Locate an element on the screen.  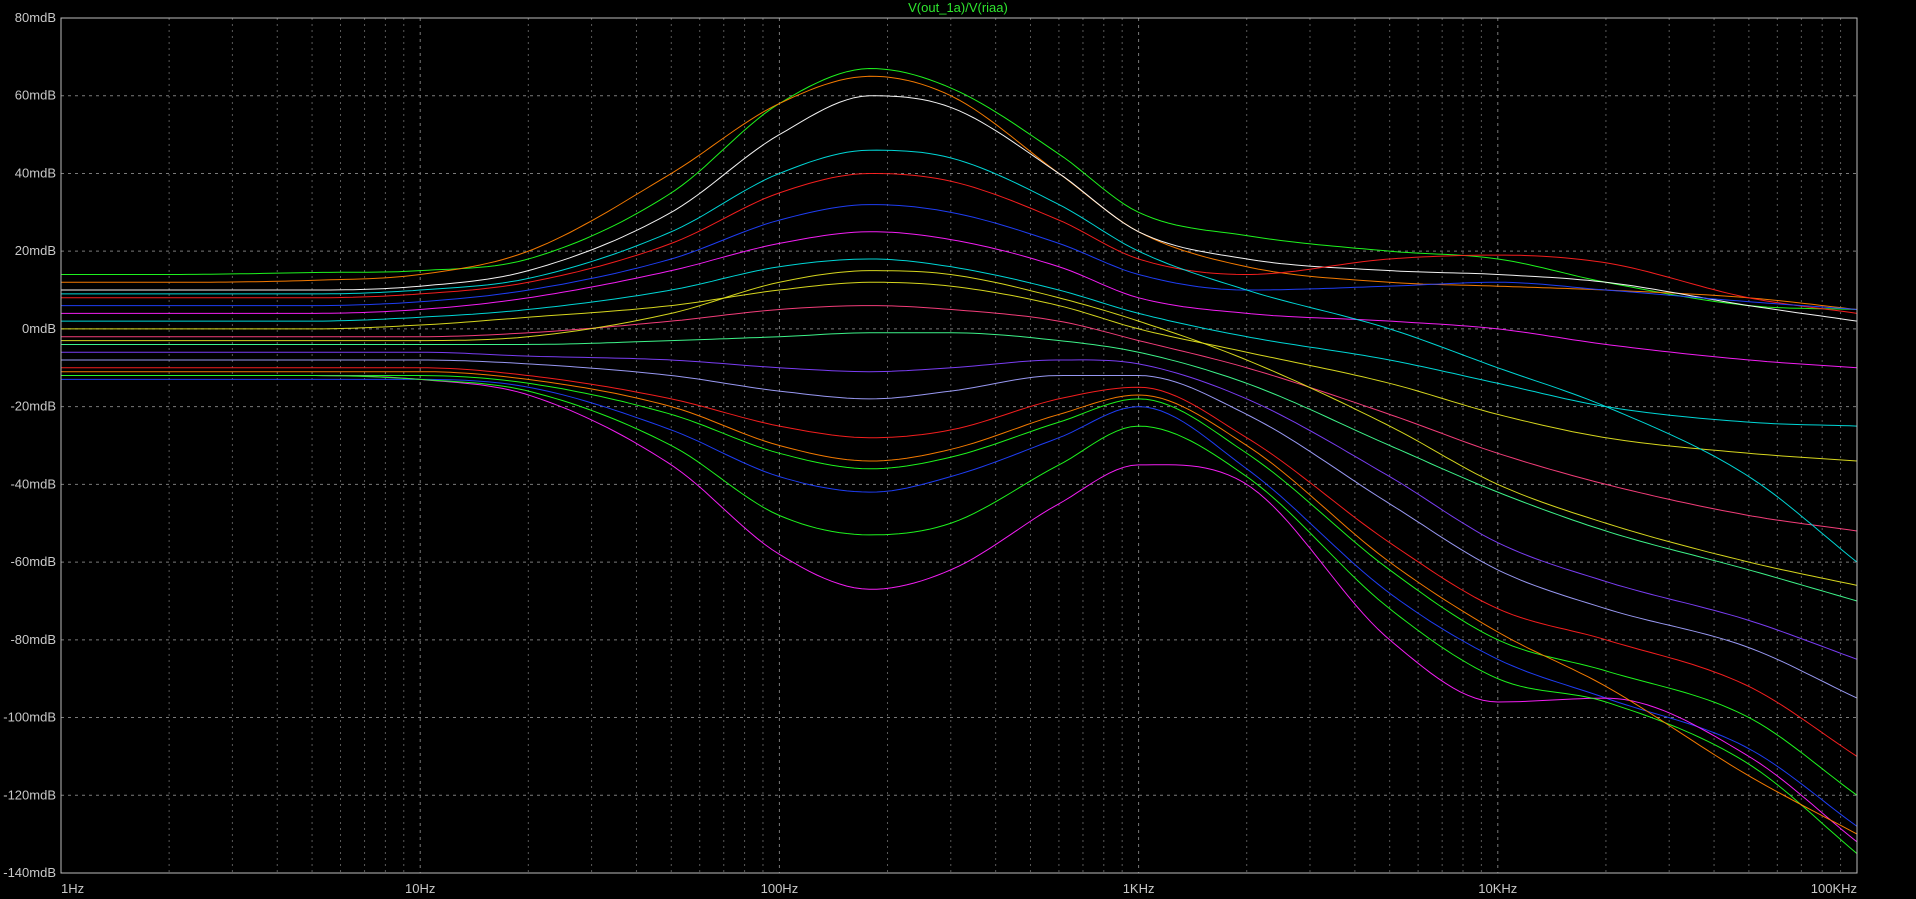
y-tick-label: -120mdB is located at coordinates (29, 794).